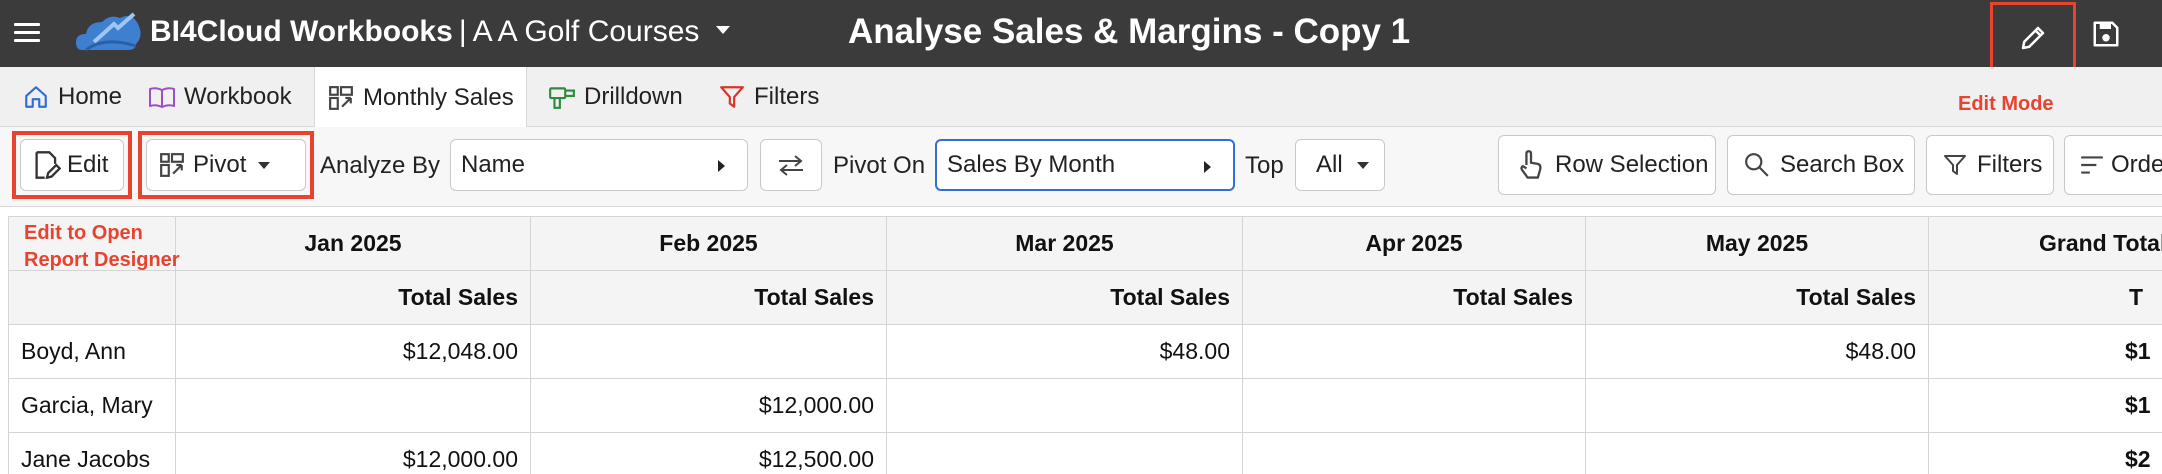 The image size is (2162, 474). I want to click on row-selection-label: Row Selection, so click(1632, 164).